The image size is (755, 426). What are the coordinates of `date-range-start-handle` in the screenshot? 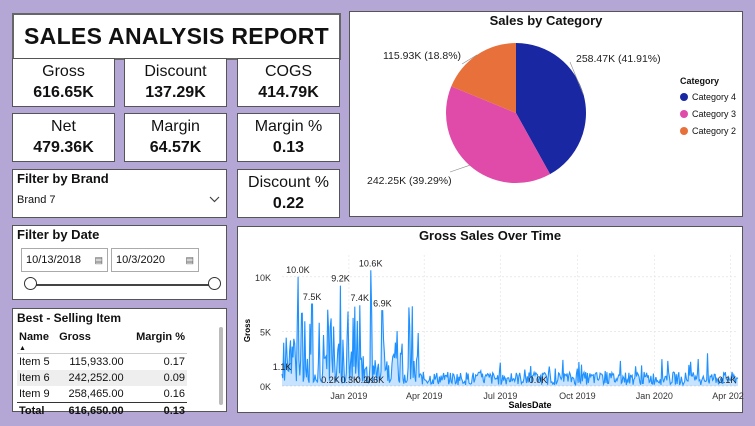 It's located at (30, 283).